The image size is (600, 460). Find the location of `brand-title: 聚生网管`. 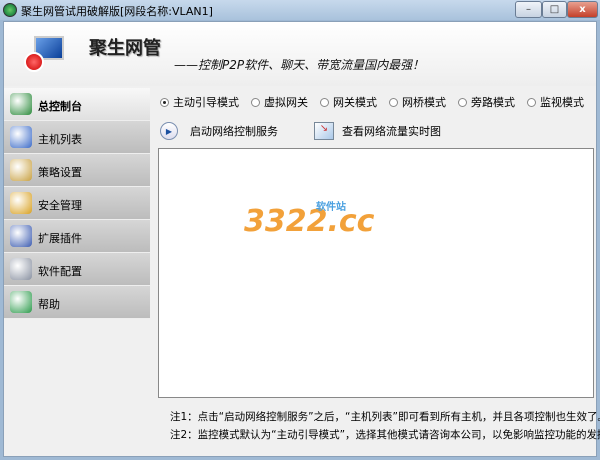

brand-title: 聚生网管 is located at coordinates (125, 48).